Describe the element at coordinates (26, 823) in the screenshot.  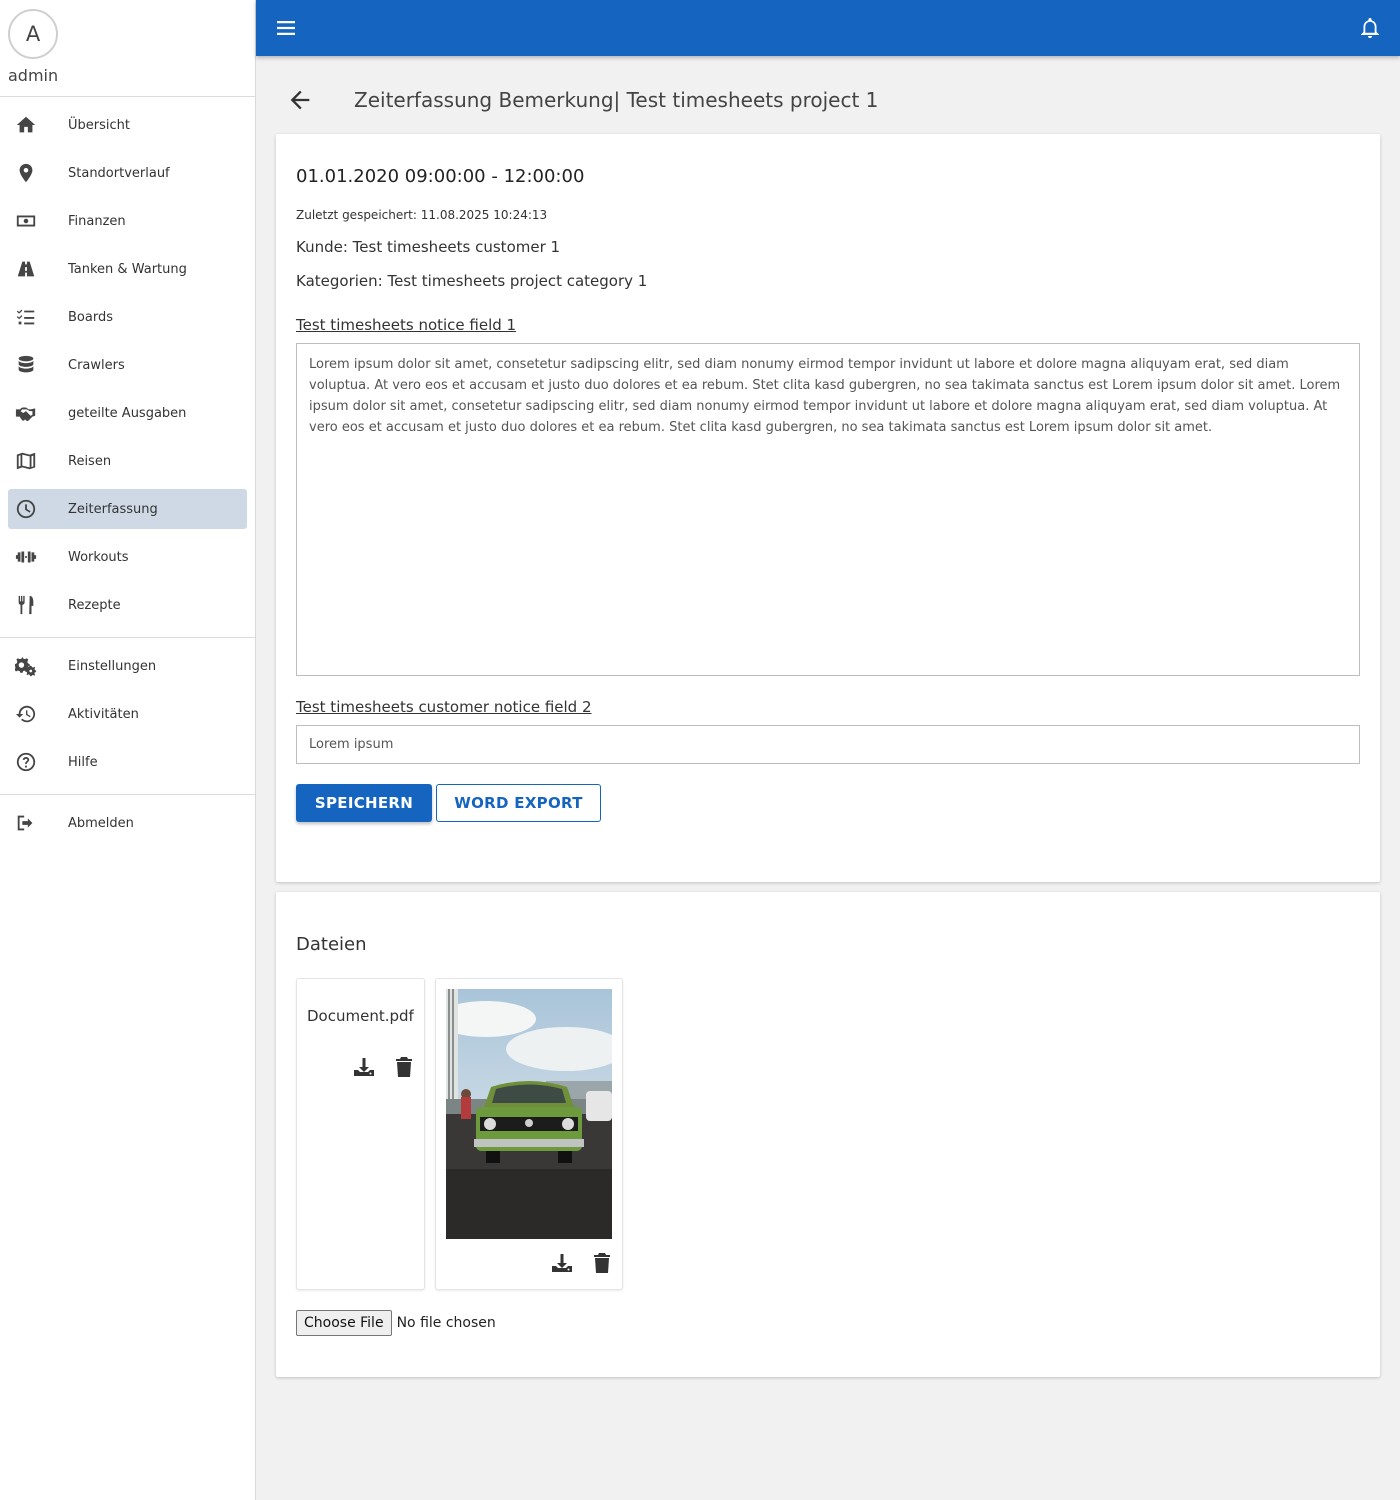
I see `sign-out-icon` at that location.